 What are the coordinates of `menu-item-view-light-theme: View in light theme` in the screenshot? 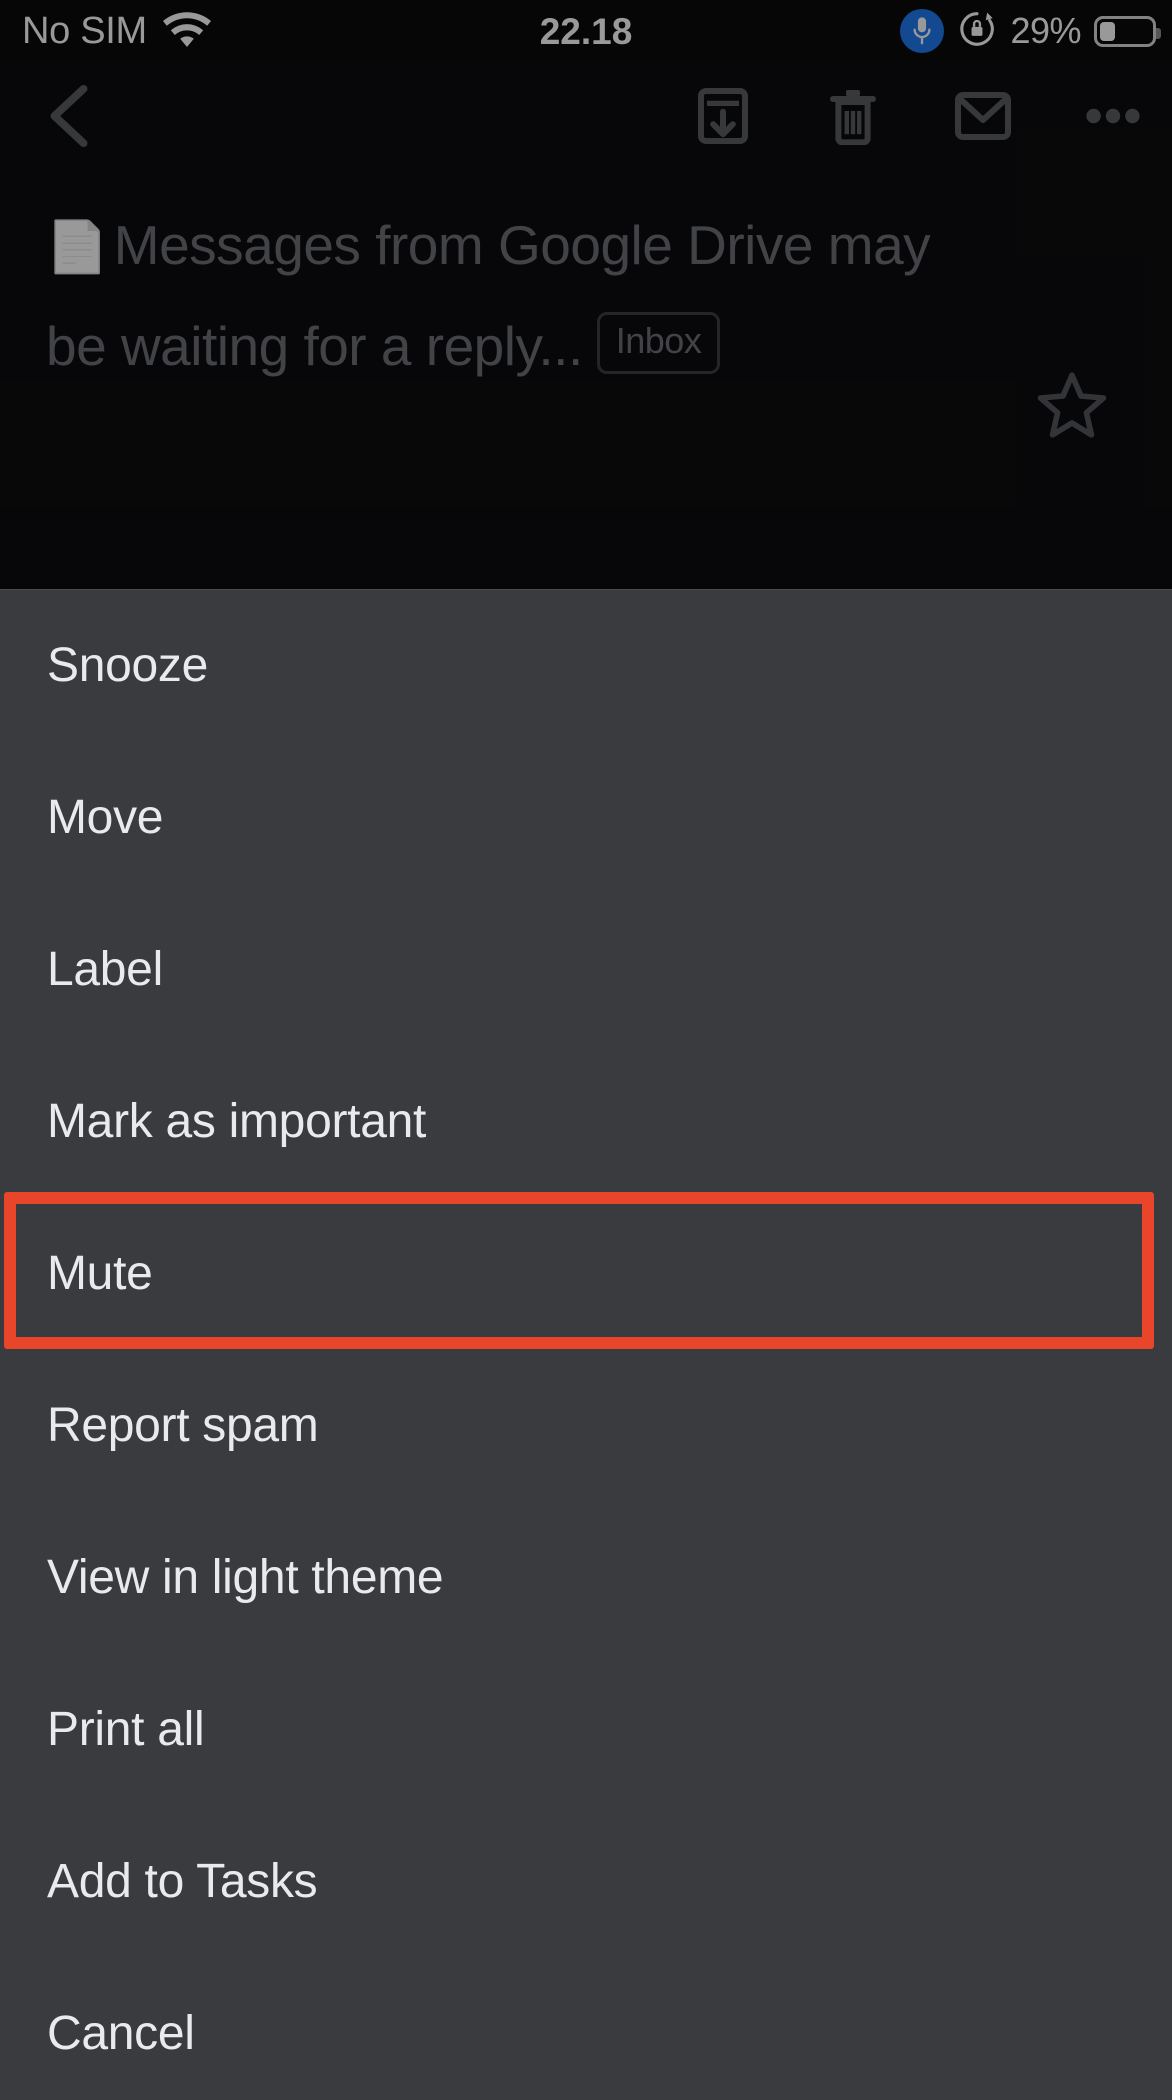 It's located at (586, 1578).